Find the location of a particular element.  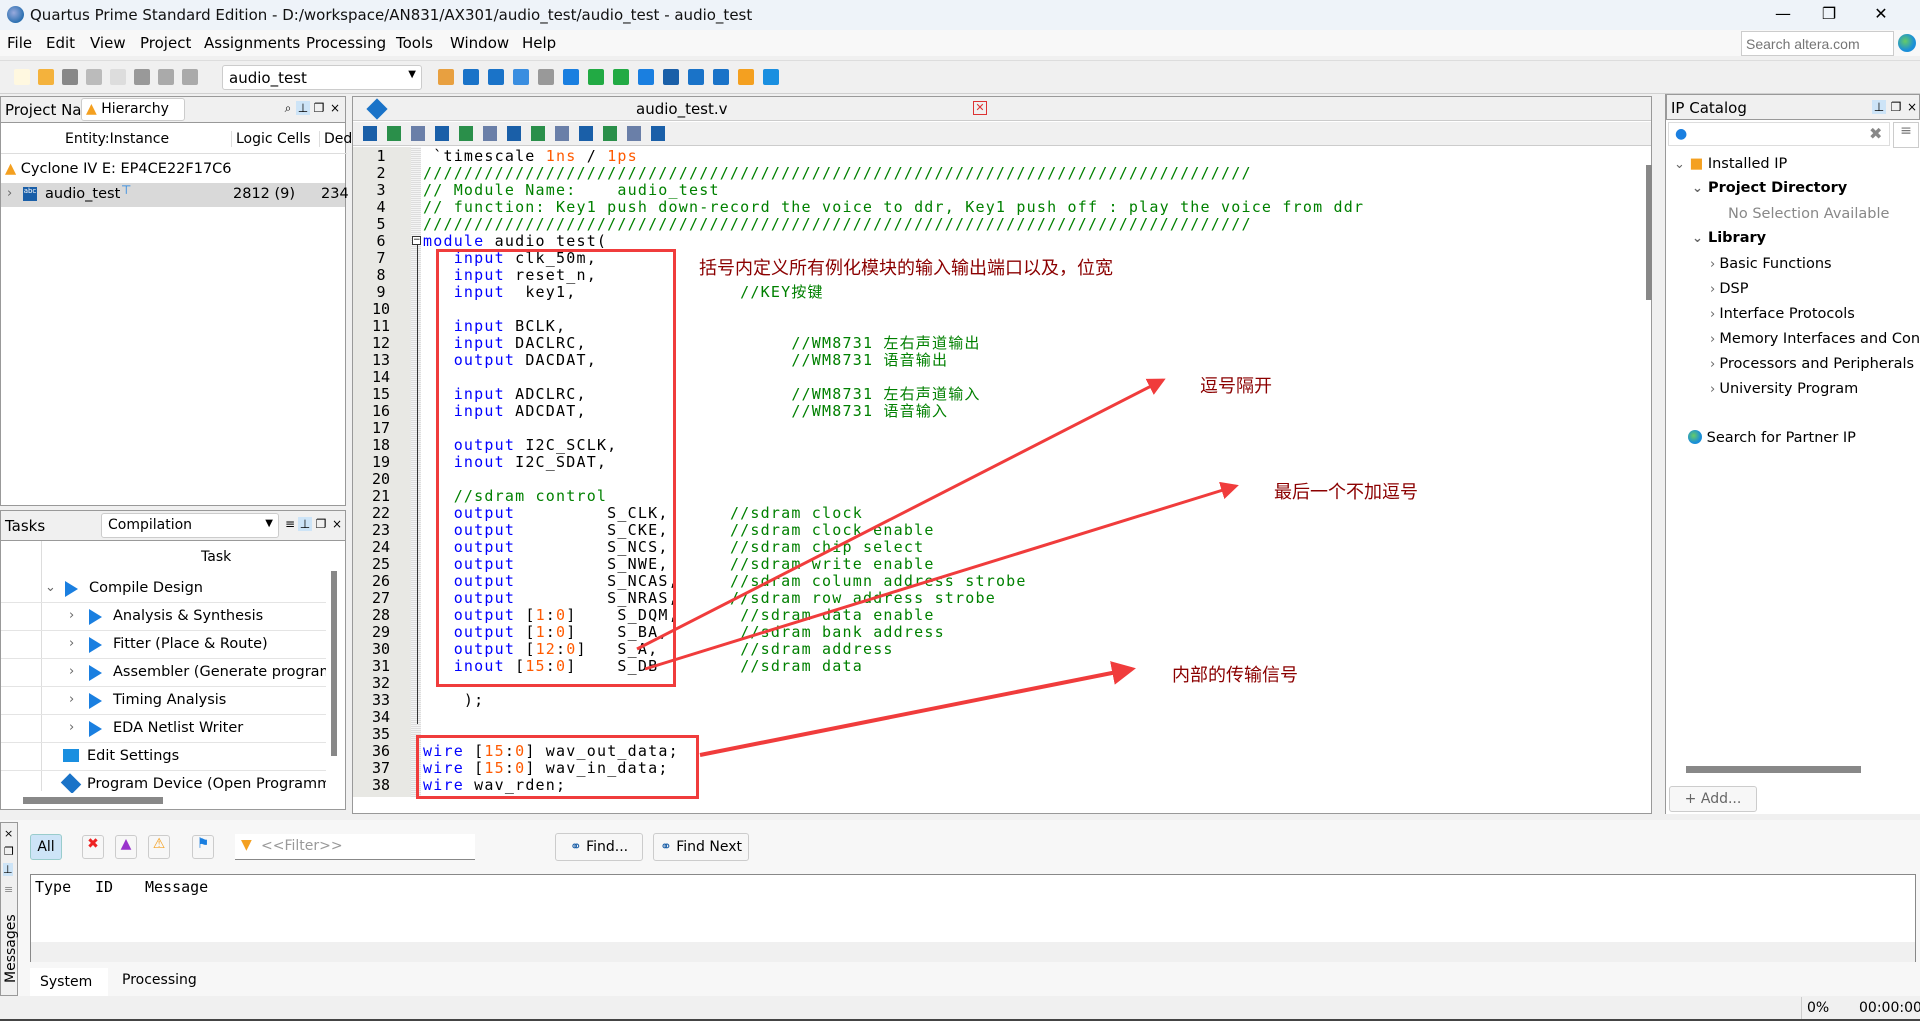

project-directory-label: Project Directory is located at coordinates (1777, 188).